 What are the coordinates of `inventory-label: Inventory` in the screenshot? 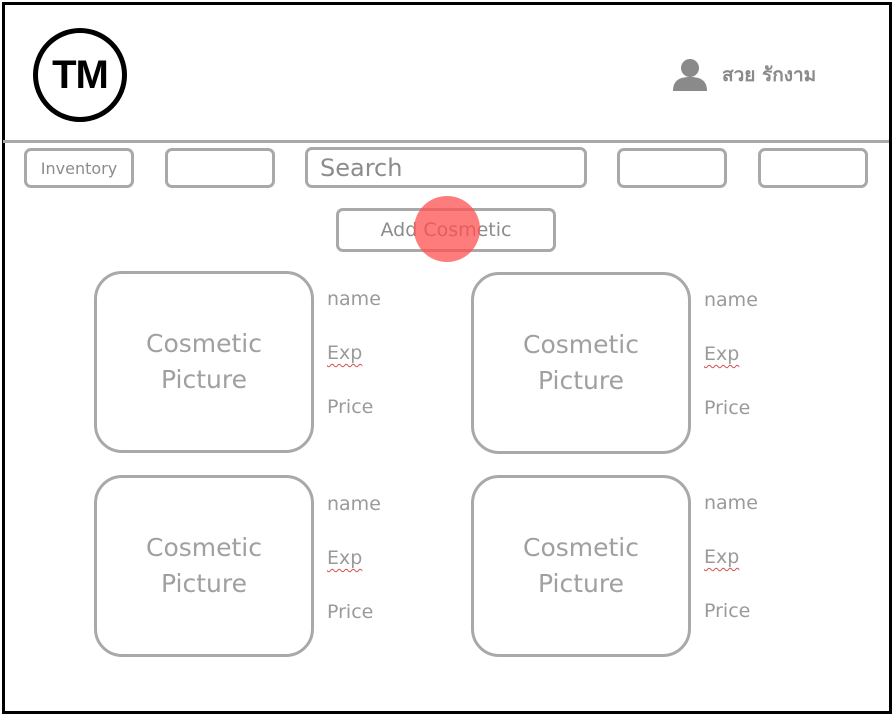 It's located at (79, 168).